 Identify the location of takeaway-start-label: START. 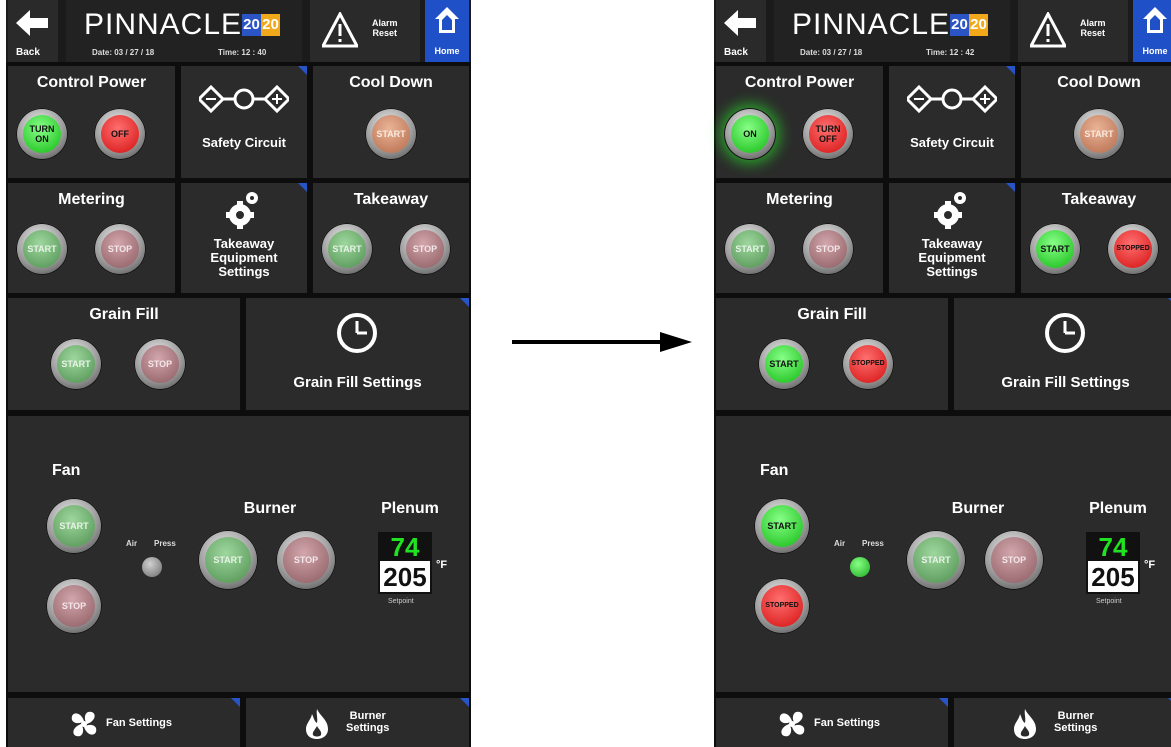
(347, 249).